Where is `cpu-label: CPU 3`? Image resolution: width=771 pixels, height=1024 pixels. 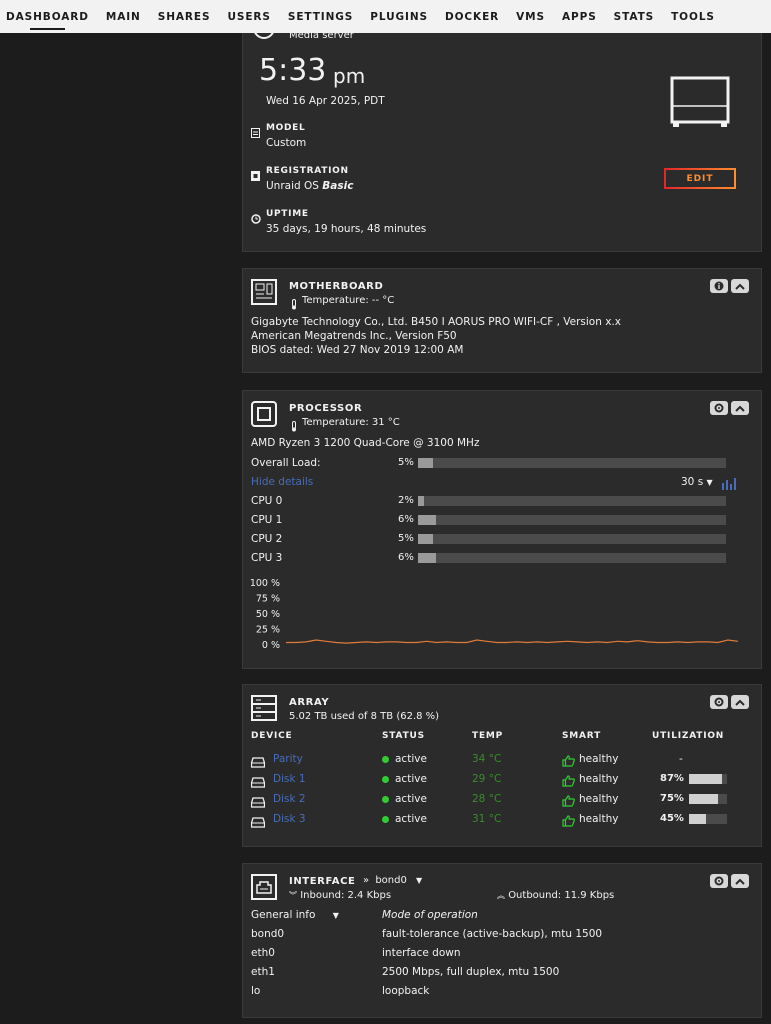 cpu-label: CPU 3 is located at coordinates (267, 558).